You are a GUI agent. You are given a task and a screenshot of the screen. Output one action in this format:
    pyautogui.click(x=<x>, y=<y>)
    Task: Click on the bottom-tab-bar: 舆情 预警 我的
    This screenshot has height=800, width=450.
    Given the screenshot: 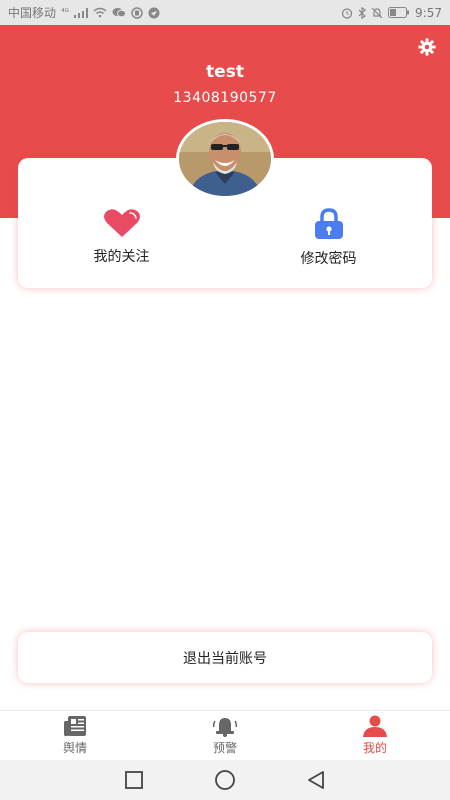 What is the action you would take?
    pyautogui.click(x=225, y=735)
    